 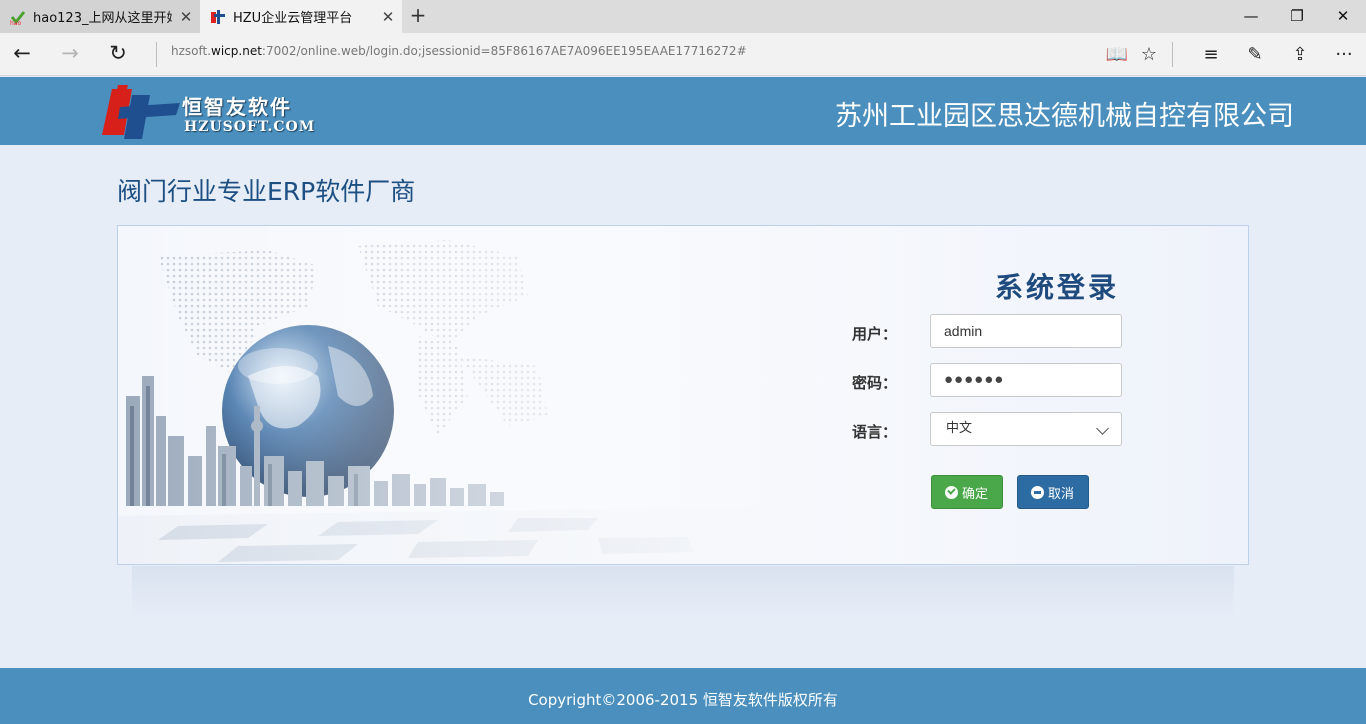 What do you see at coordinates (1061, 494) in the screenshot?
I see `cancel-label: 取消` at bounding box center [1061, 494].